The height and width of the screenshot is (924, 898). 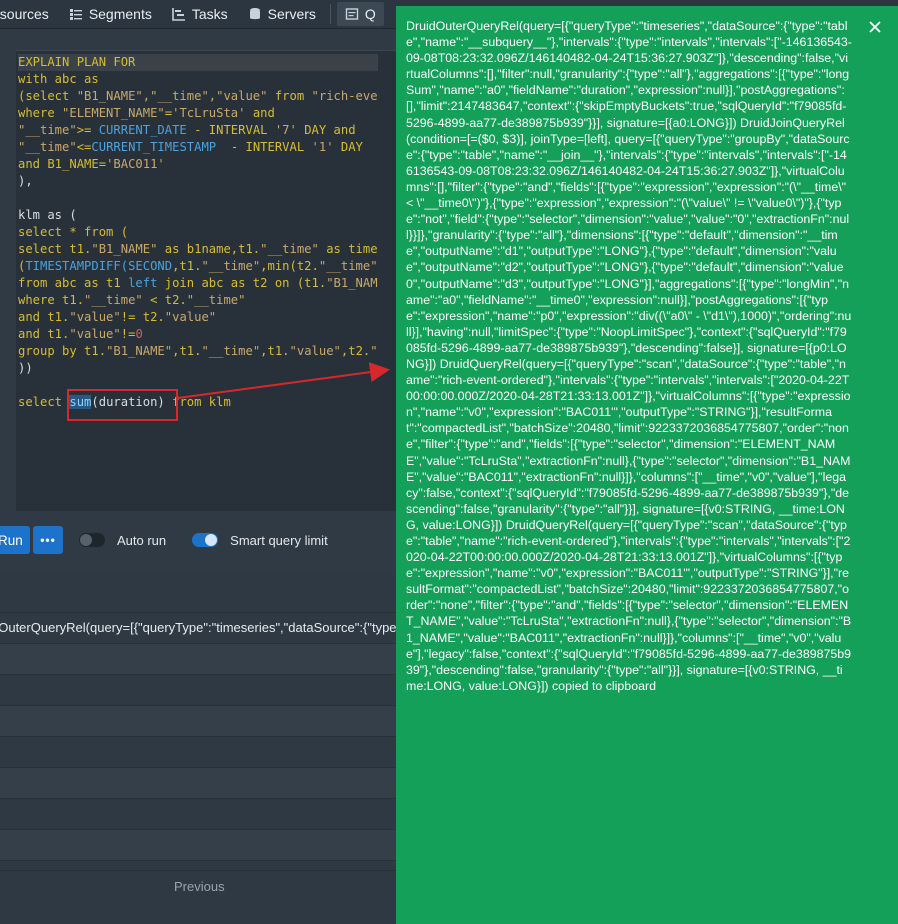 What do you see at coordinates (242, 283) in the screenshot?
I see `code-token: join abc as t2 on (t1.` at bounding box center [242, 283].